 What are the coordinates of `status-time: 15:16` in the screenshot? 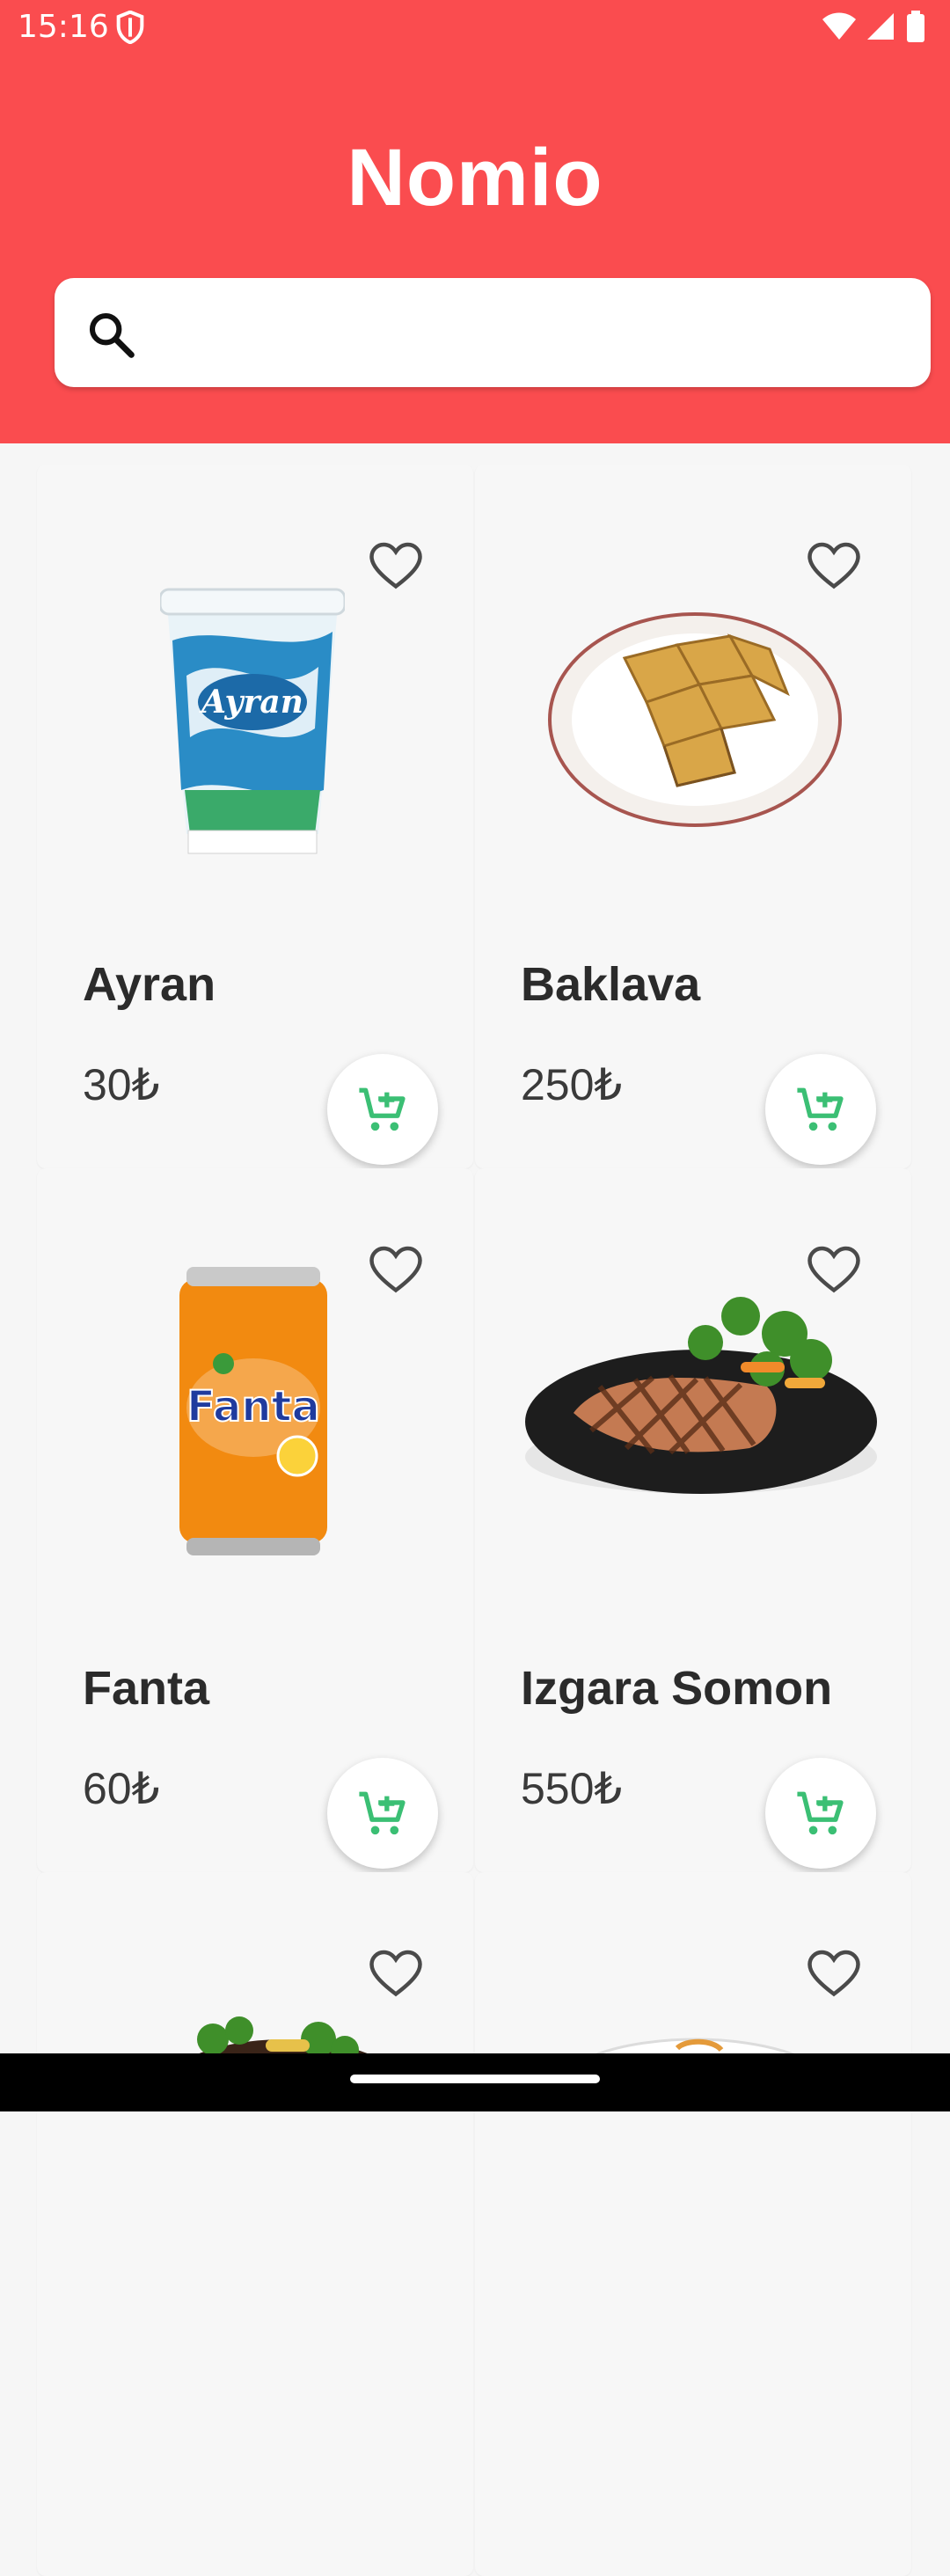 It's located at (63, 27).